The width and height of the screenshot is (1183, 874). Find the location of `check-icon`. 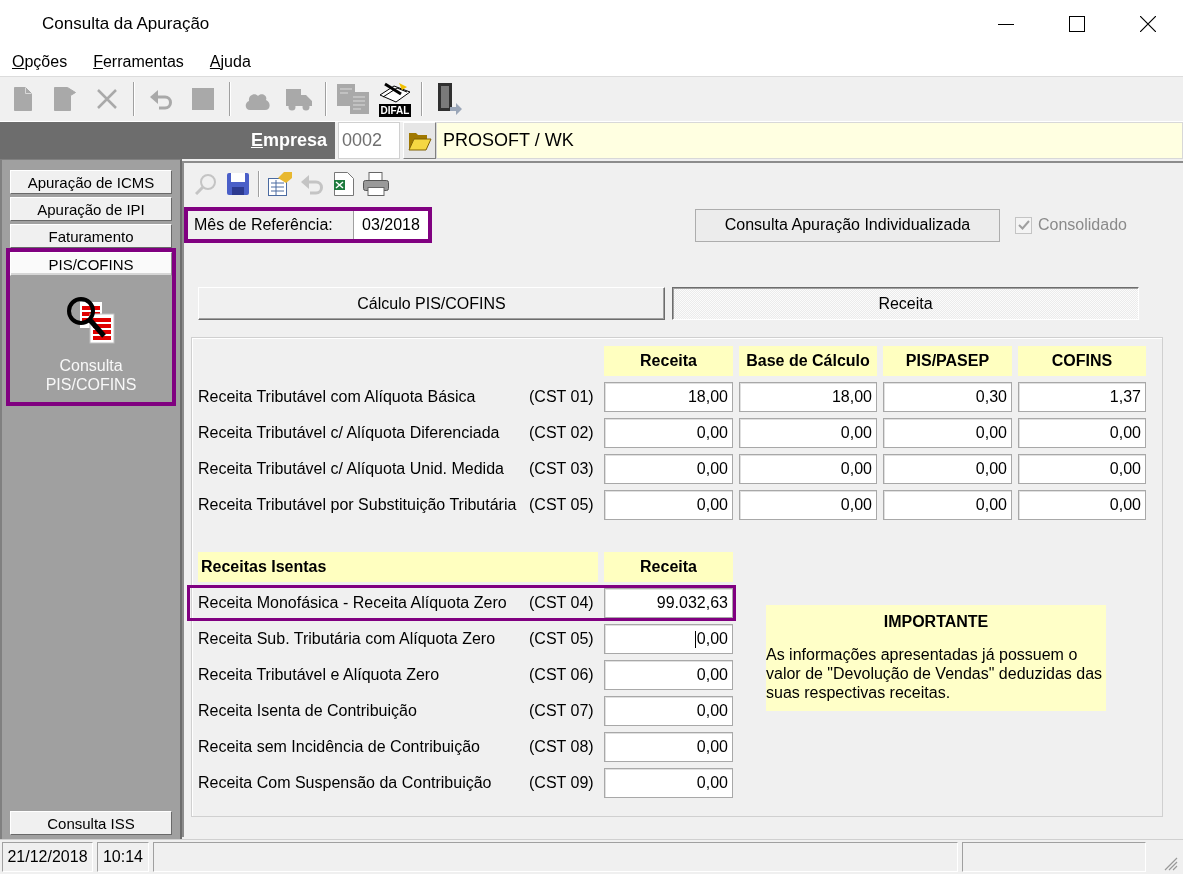

check-icon is located at coordinates (1023, 225).